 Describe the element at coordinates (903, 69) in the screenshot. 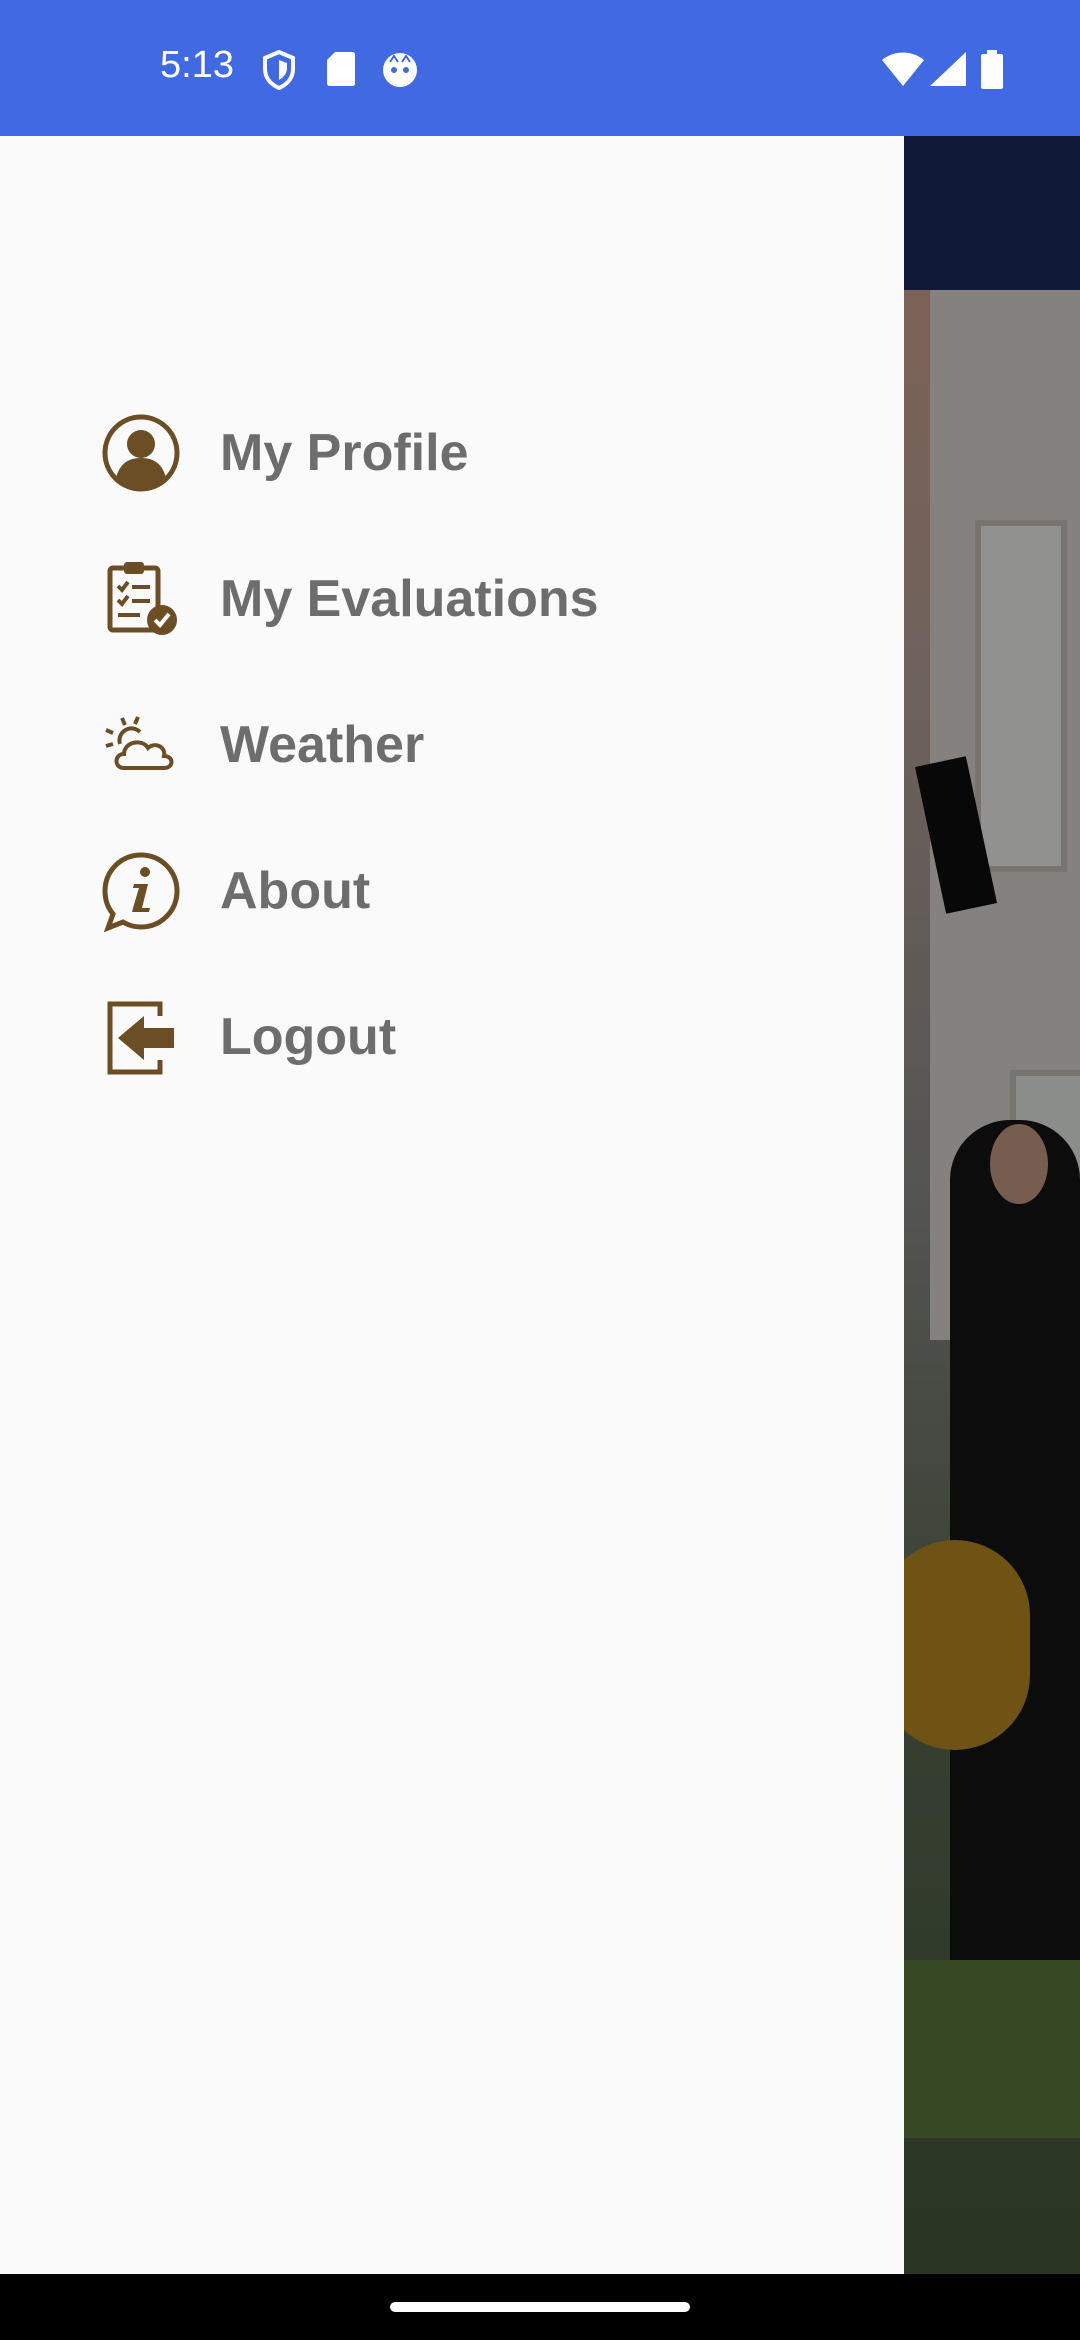

I see `wifi-icon` at that location.